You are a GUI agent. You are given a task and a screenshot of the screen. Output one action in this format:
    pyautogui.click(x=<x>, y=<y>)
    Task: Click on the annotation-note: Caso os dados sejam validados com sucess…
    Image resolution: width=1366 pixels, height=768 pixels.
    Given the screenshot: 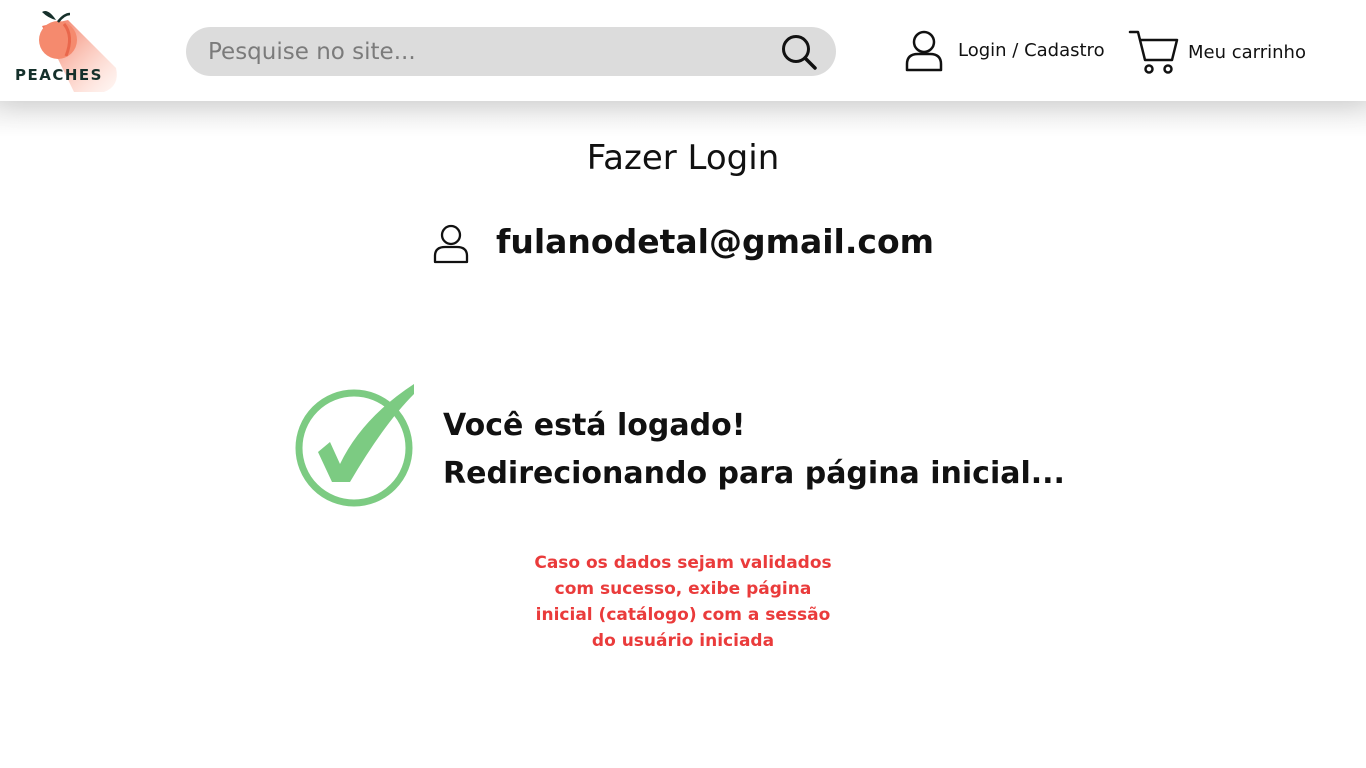 What is the action you would take?
    pyautogui.click(x=683, y=602)
    